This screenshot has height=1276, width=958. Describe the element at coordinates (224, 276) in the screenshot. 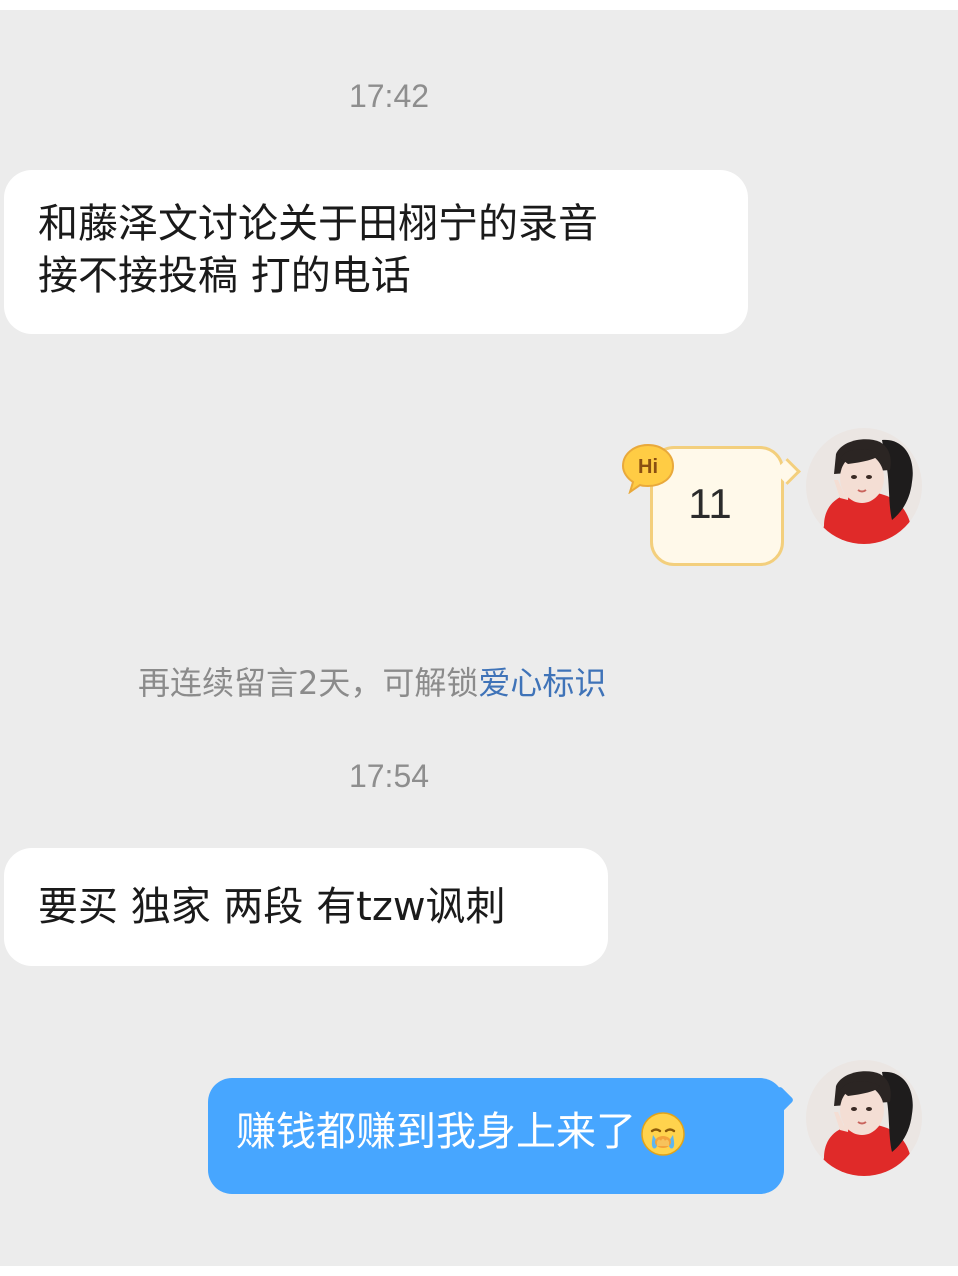

I see `message-line: 接不接投稿 打的电话` at that location.